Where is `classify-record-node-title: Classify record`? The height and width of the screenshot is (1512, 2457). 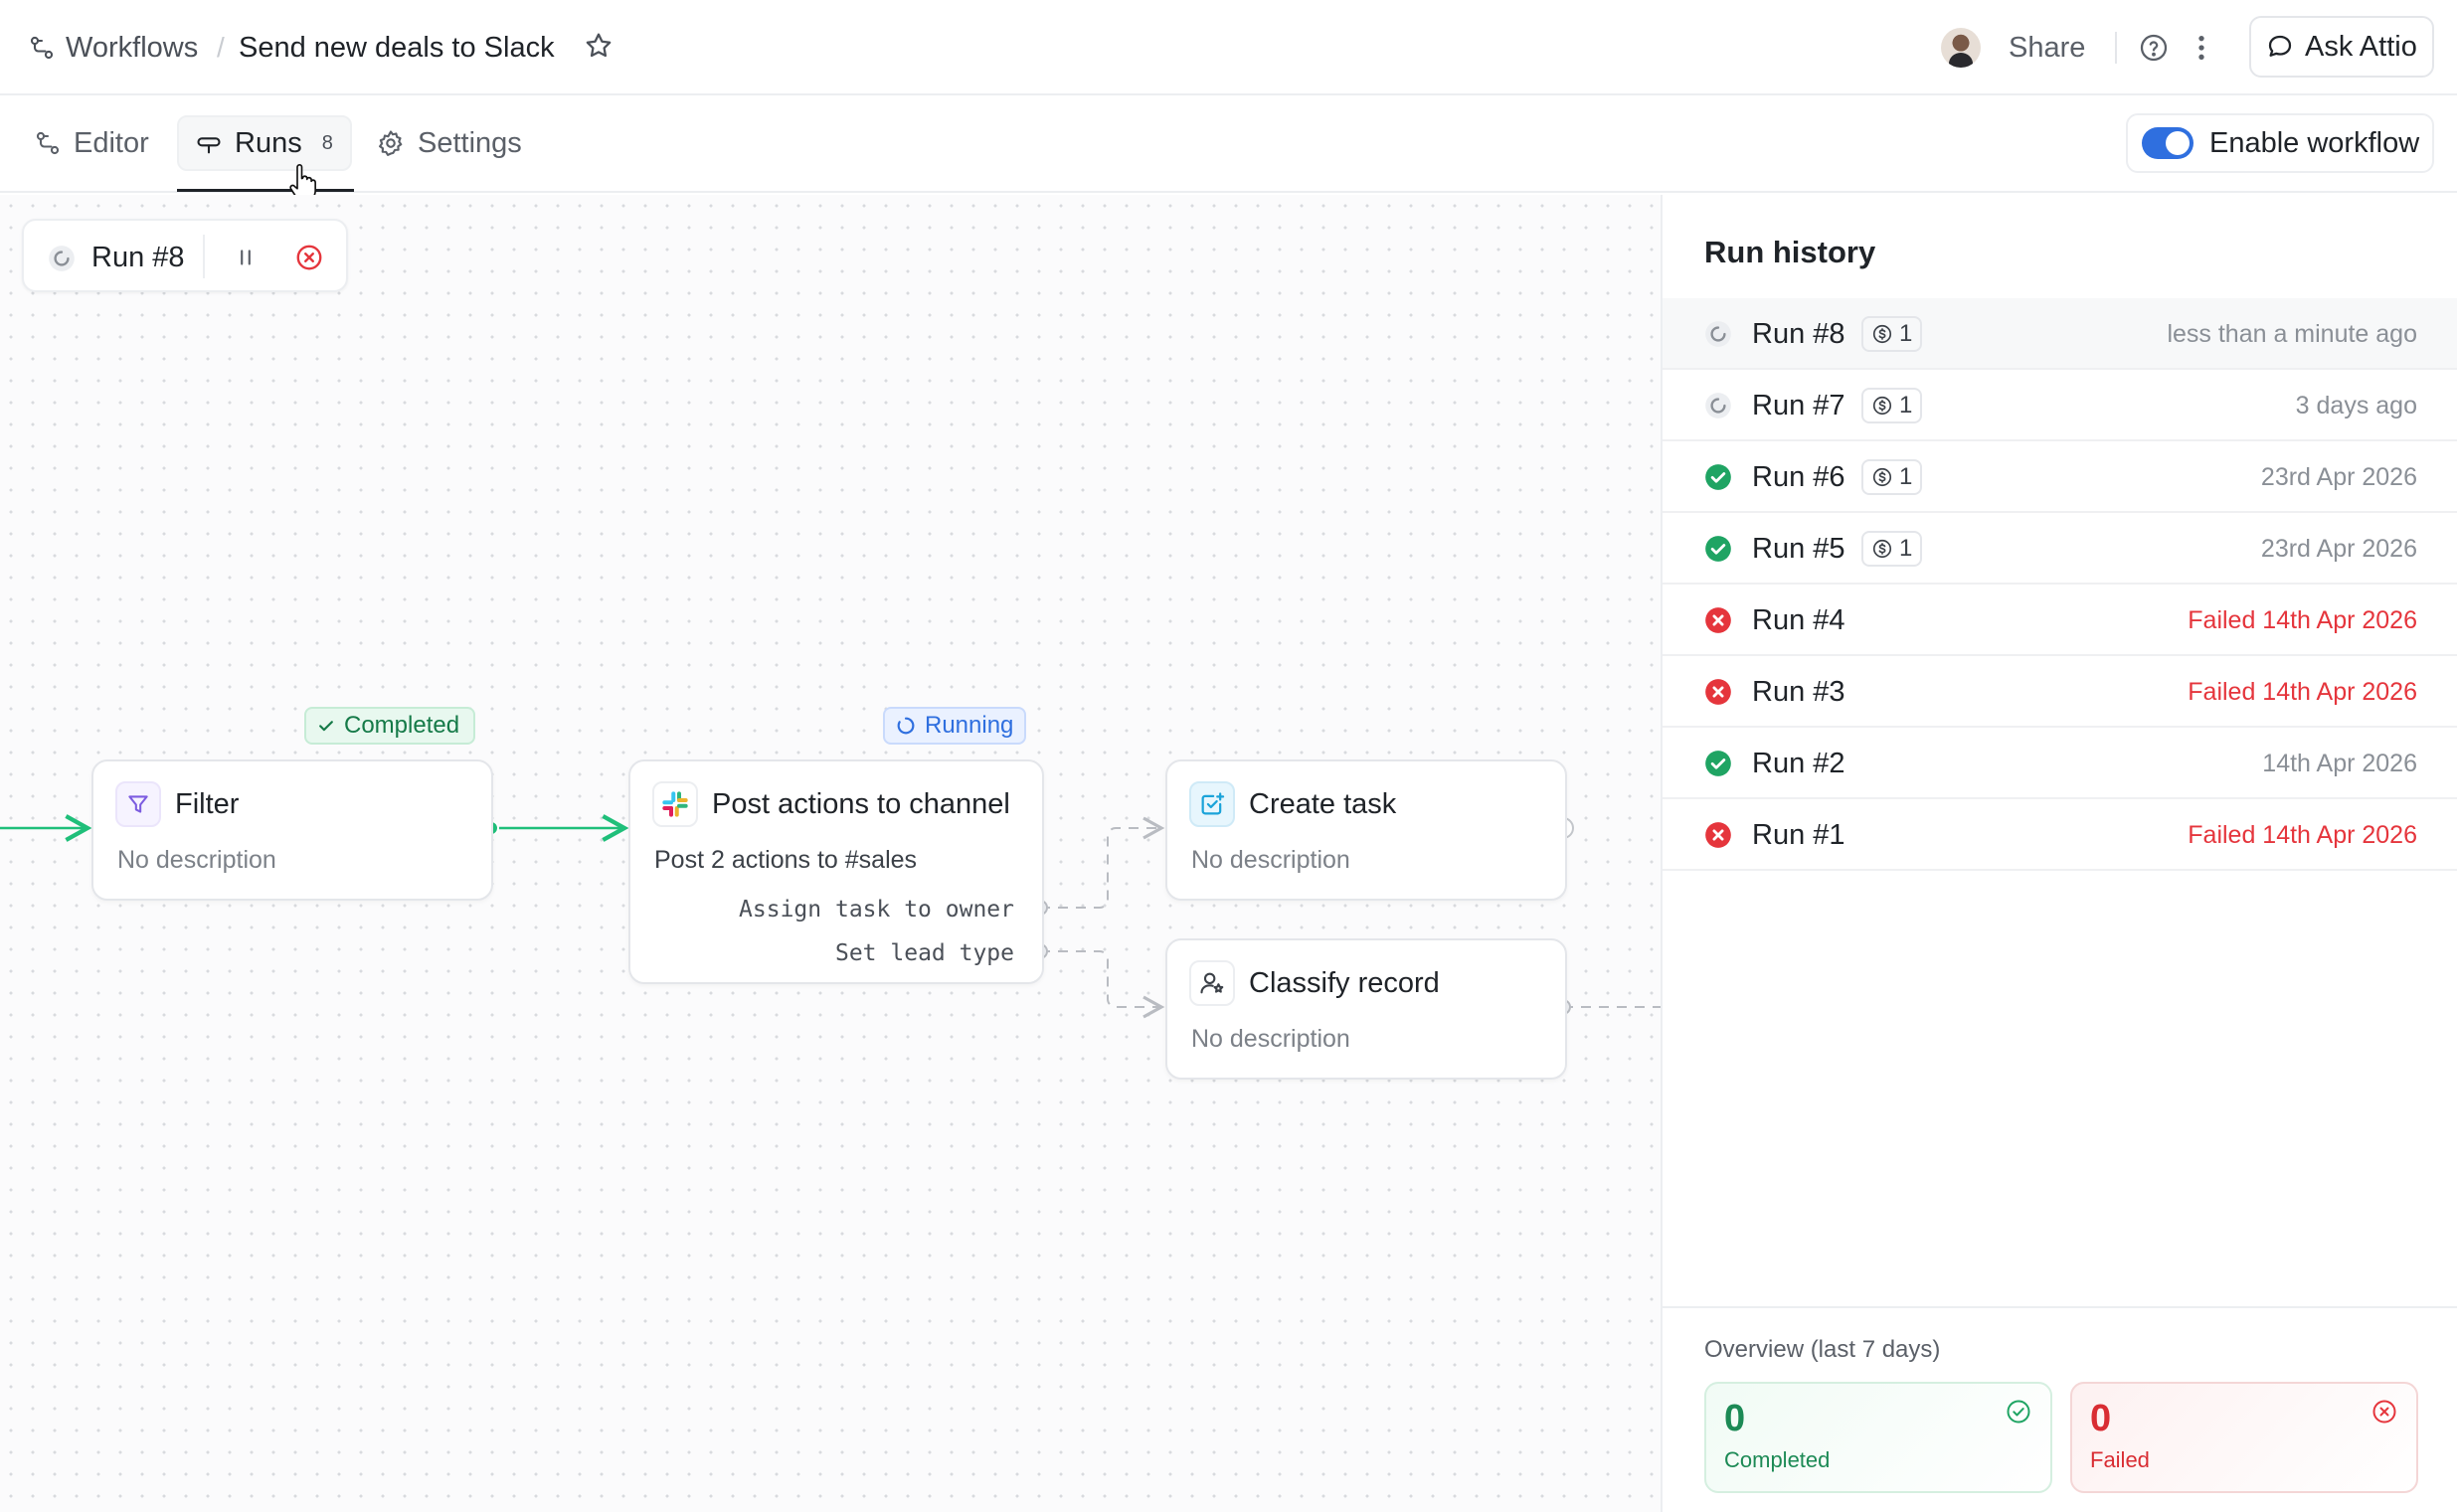 classify-record-node-title: Classify record is located at coordinates (1344, 983).